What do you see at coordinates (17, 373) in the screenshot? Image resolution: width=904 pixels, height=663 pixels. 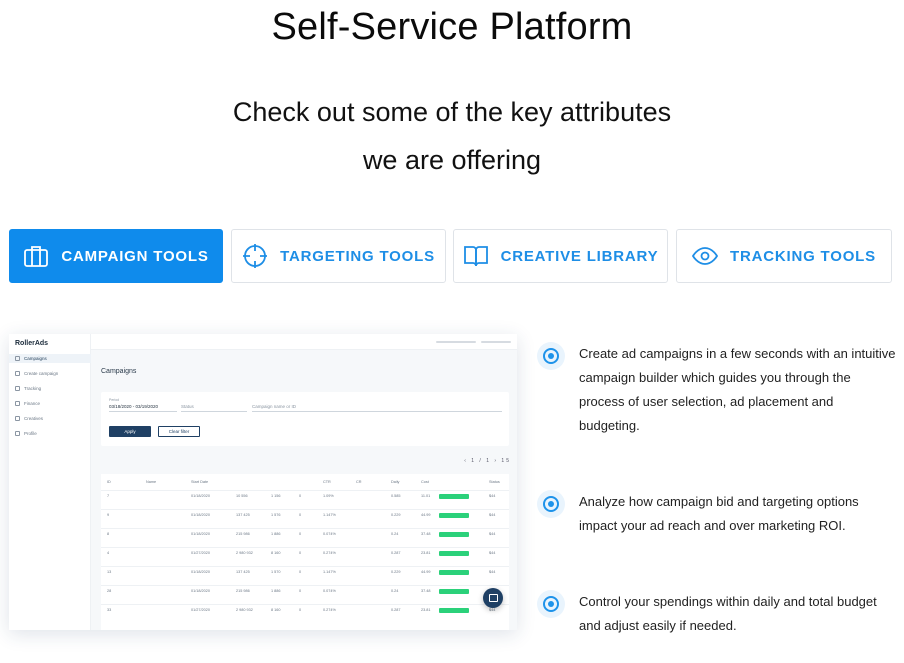 I see `create-icon` at bounding box center [17, 373].